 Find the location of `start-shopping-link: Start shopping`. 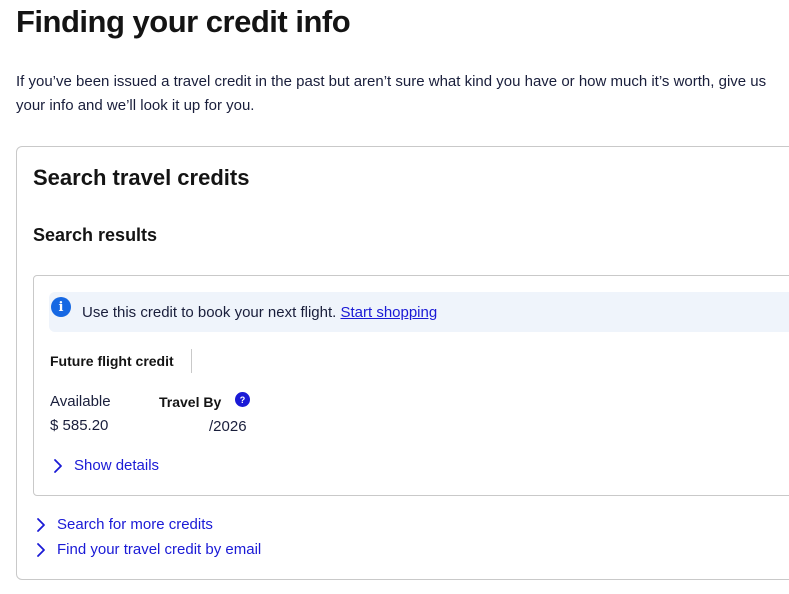

start-shopping-link: Start shopping is located at coordinates (388, 312).